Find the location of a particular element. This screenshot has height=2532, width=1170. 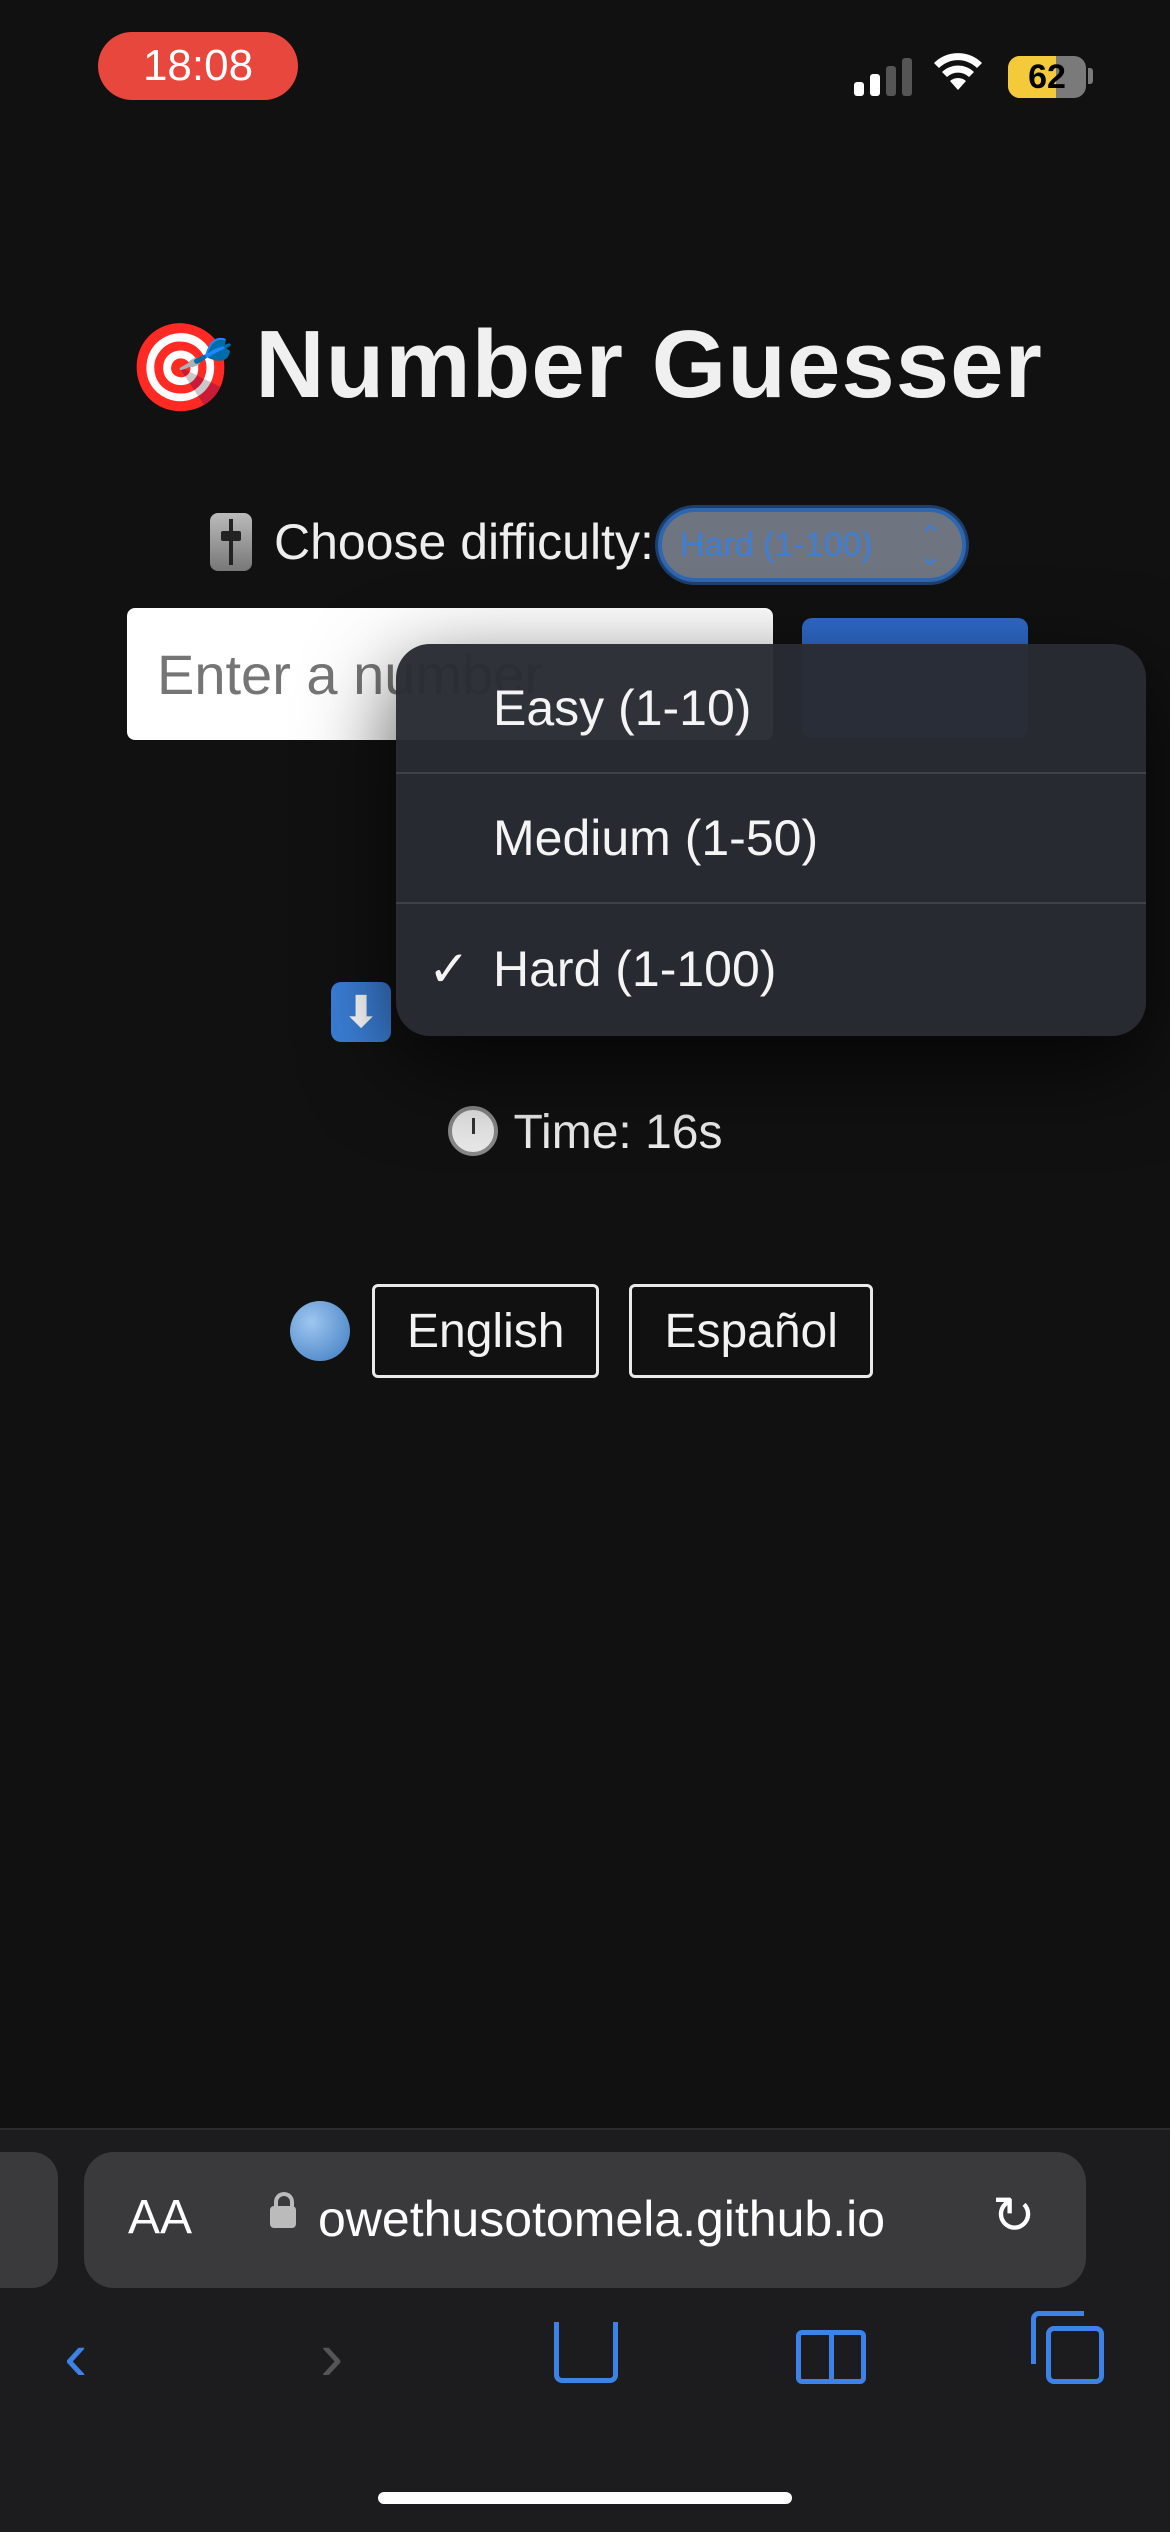

language-english-button: English is located at coordinates (486, 1331).